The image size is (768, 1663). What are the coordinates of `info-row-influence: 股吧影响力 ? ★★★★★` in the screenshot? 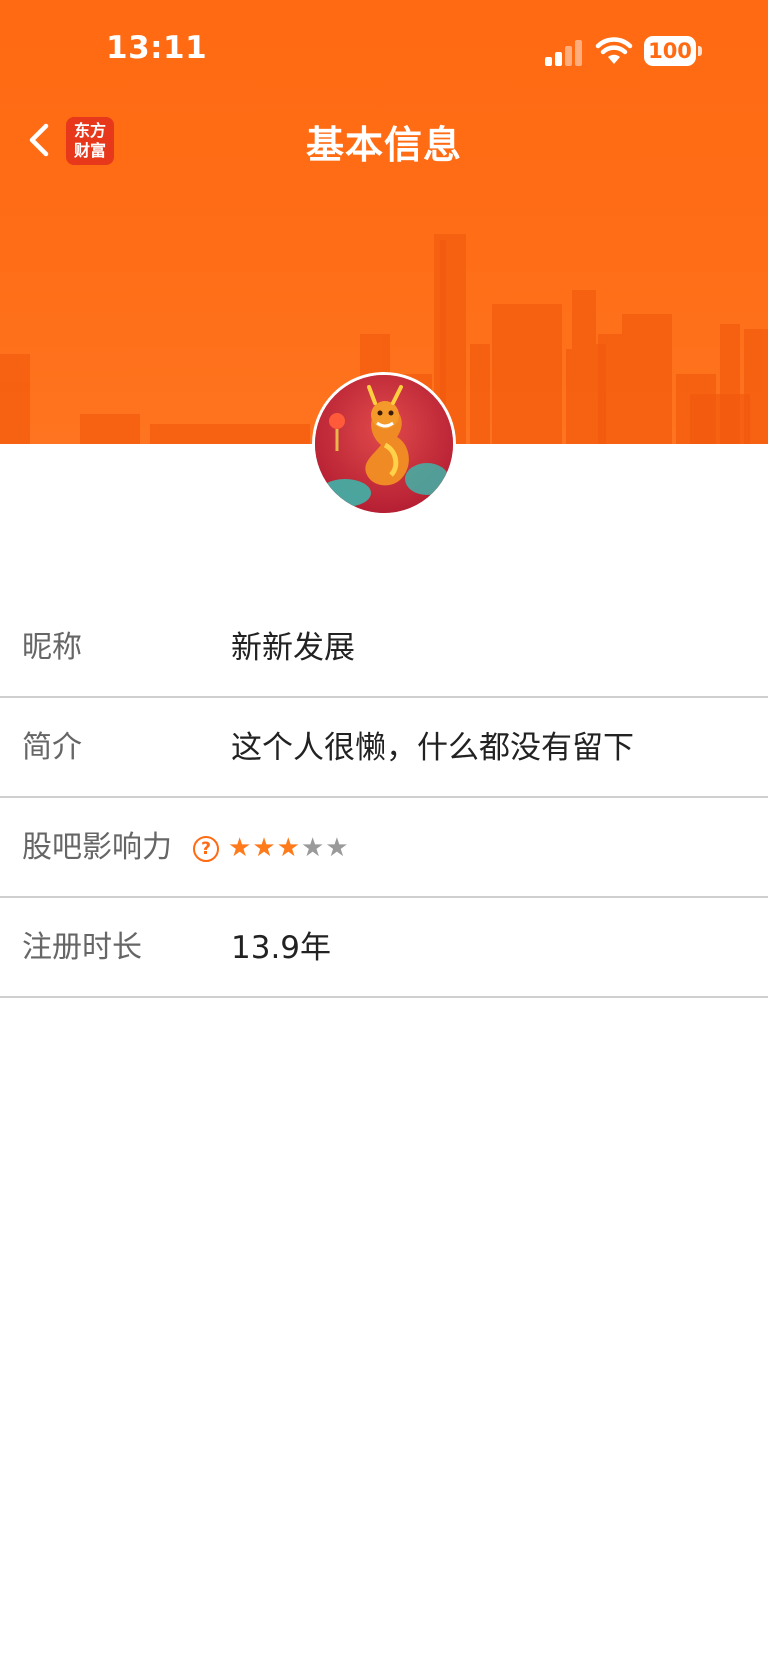 It's located at (384, 848).